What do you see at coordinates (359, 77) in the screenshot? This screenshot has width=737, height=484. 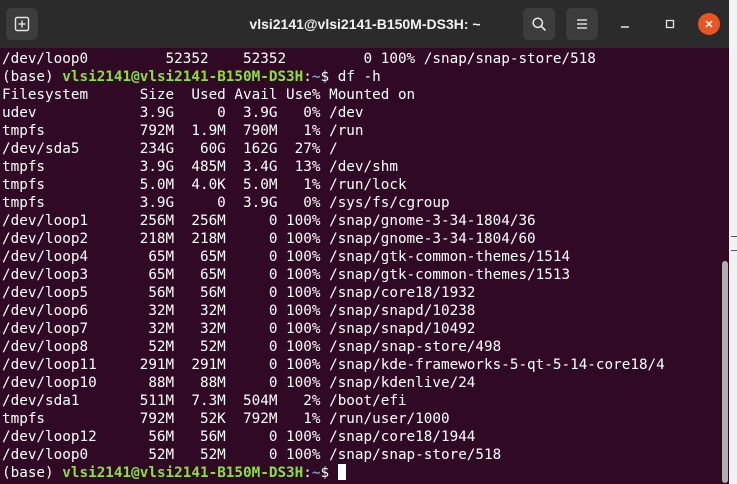 I see `command-text: df -h` at bounding box center [359, 77].